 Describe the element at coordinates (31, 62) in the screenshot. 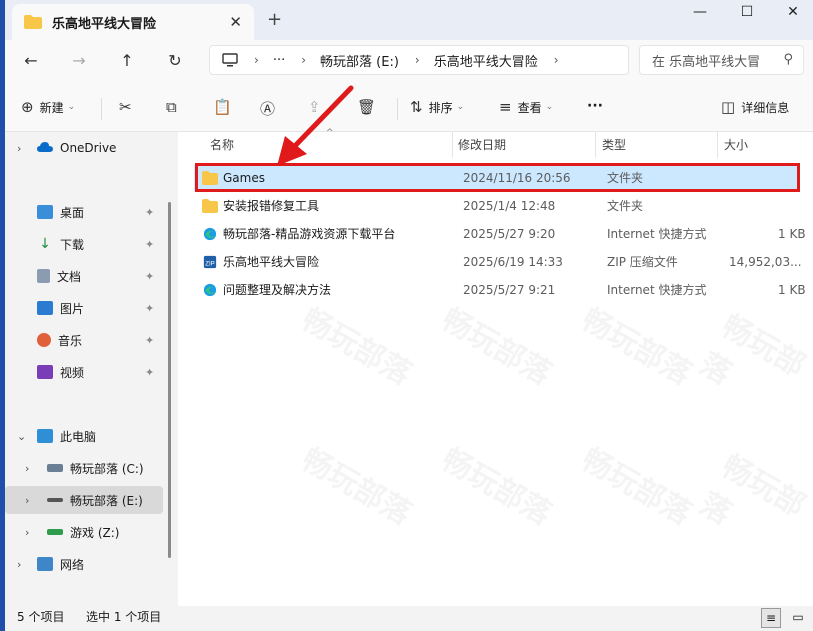

I see `back-arrow-icon: ←` at that location.